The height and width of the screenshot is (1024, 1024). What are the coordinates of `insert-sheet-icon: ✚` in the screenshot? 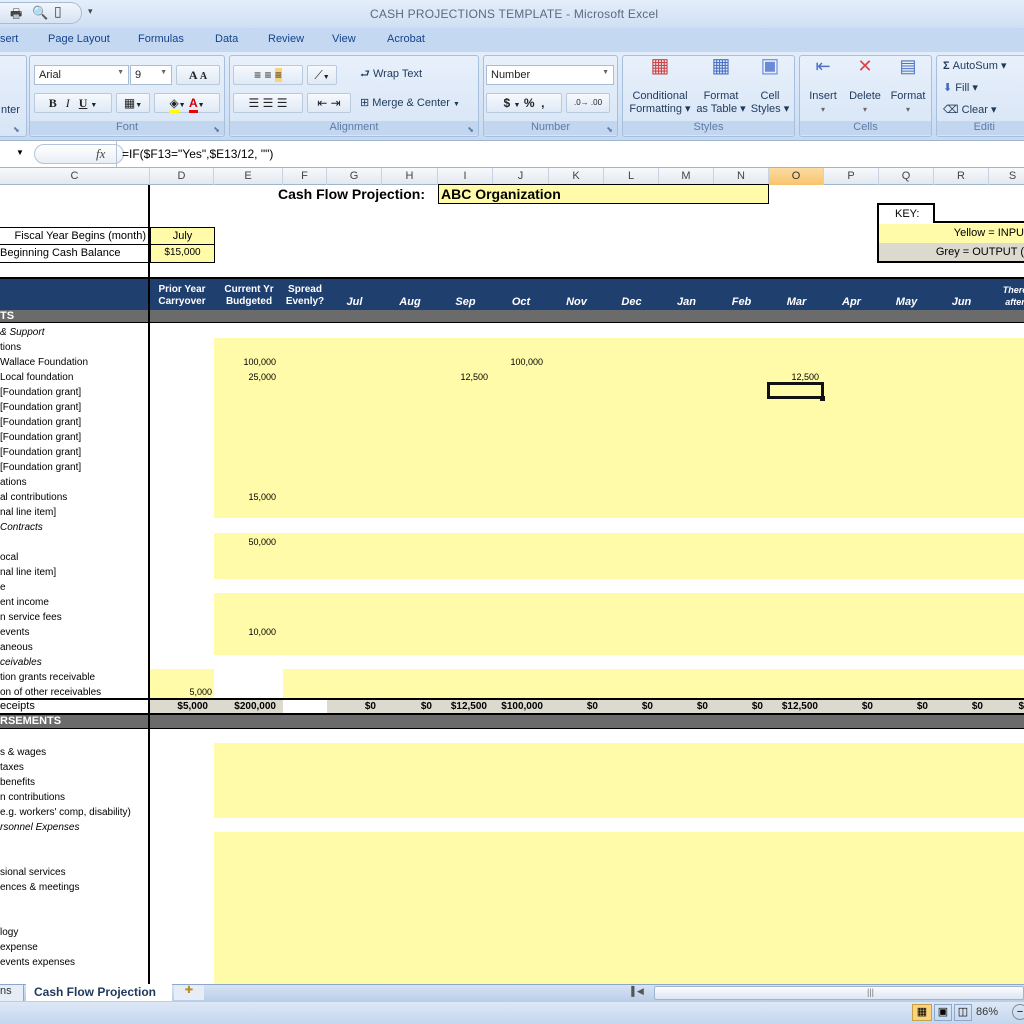 It's located at (189, 992).